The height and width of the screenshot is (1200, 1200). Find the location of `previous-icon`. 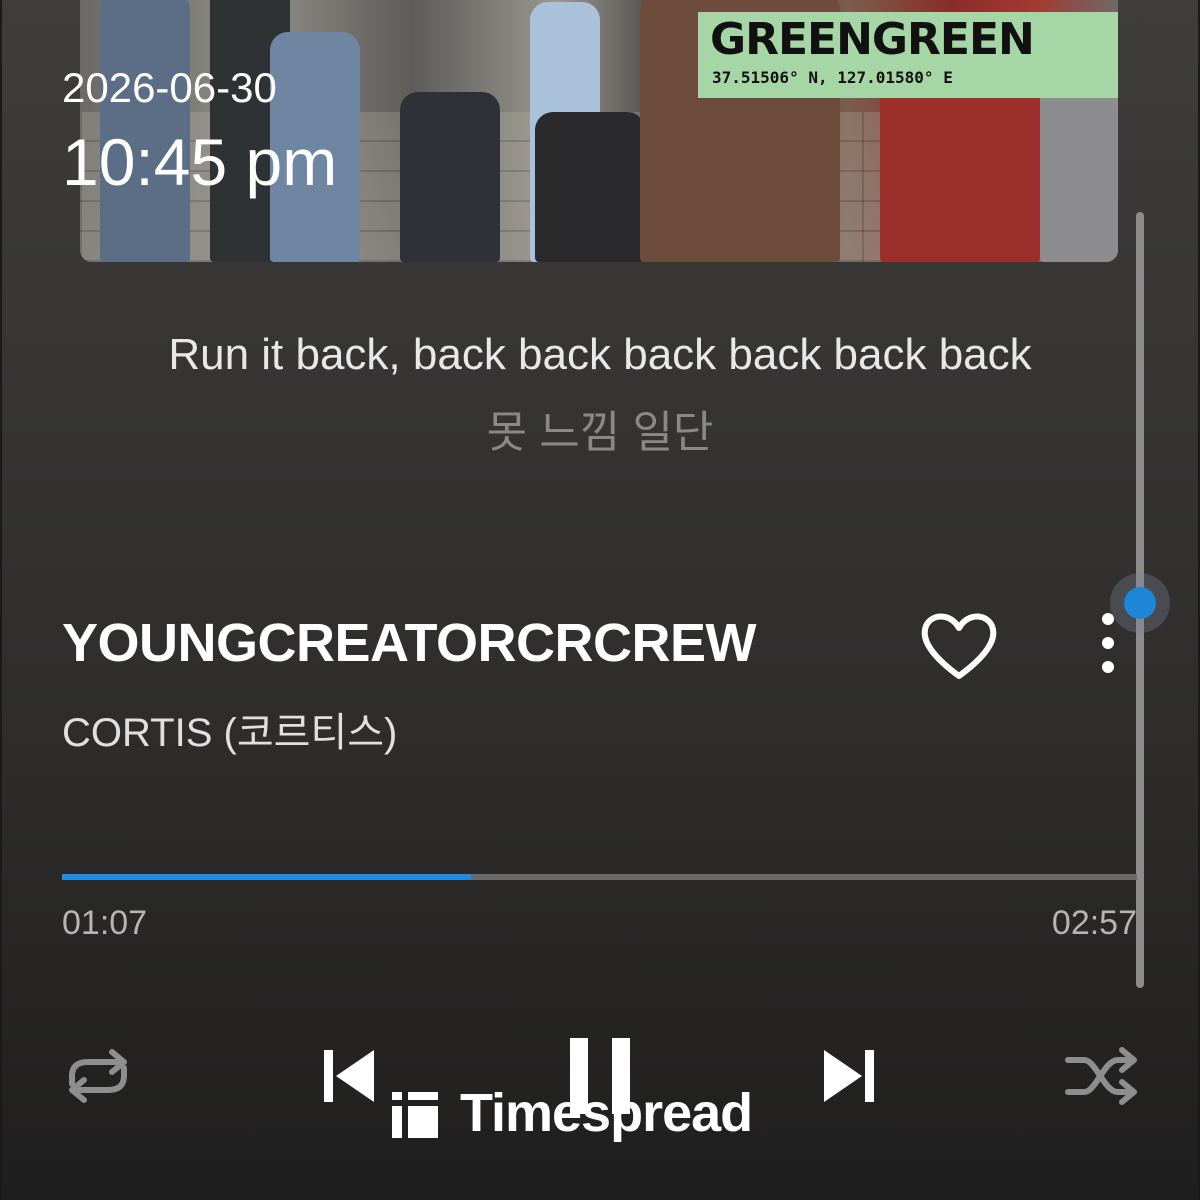

previous-icon is located at coordinates (349, 1076).